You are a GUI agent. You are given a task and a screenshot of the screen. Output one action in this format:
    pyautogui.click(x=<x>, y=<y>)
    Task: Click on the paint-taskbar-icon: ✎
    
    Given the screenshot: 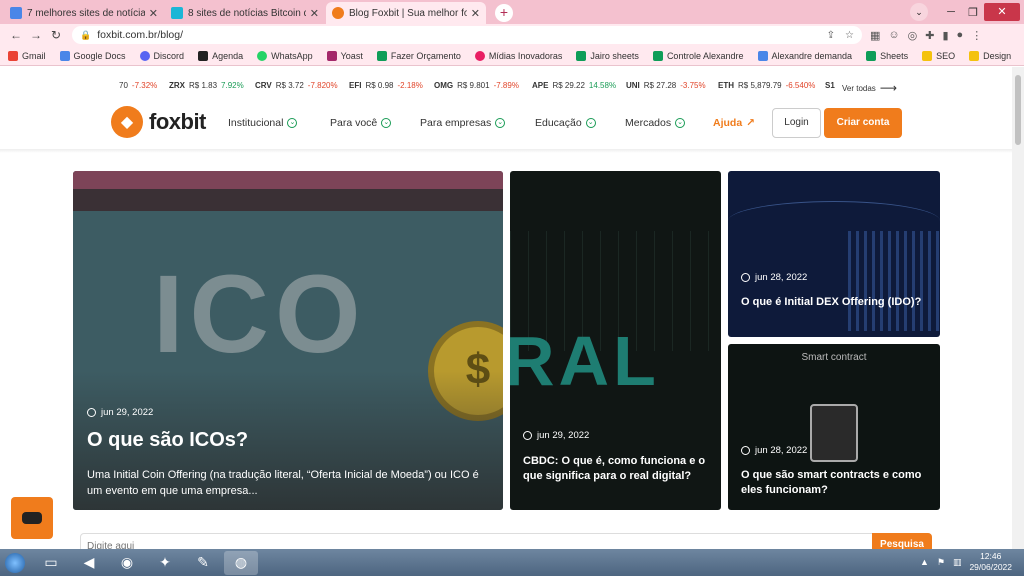 What is the action you would take?
    pyautogui.click(x=203, y=563)
    